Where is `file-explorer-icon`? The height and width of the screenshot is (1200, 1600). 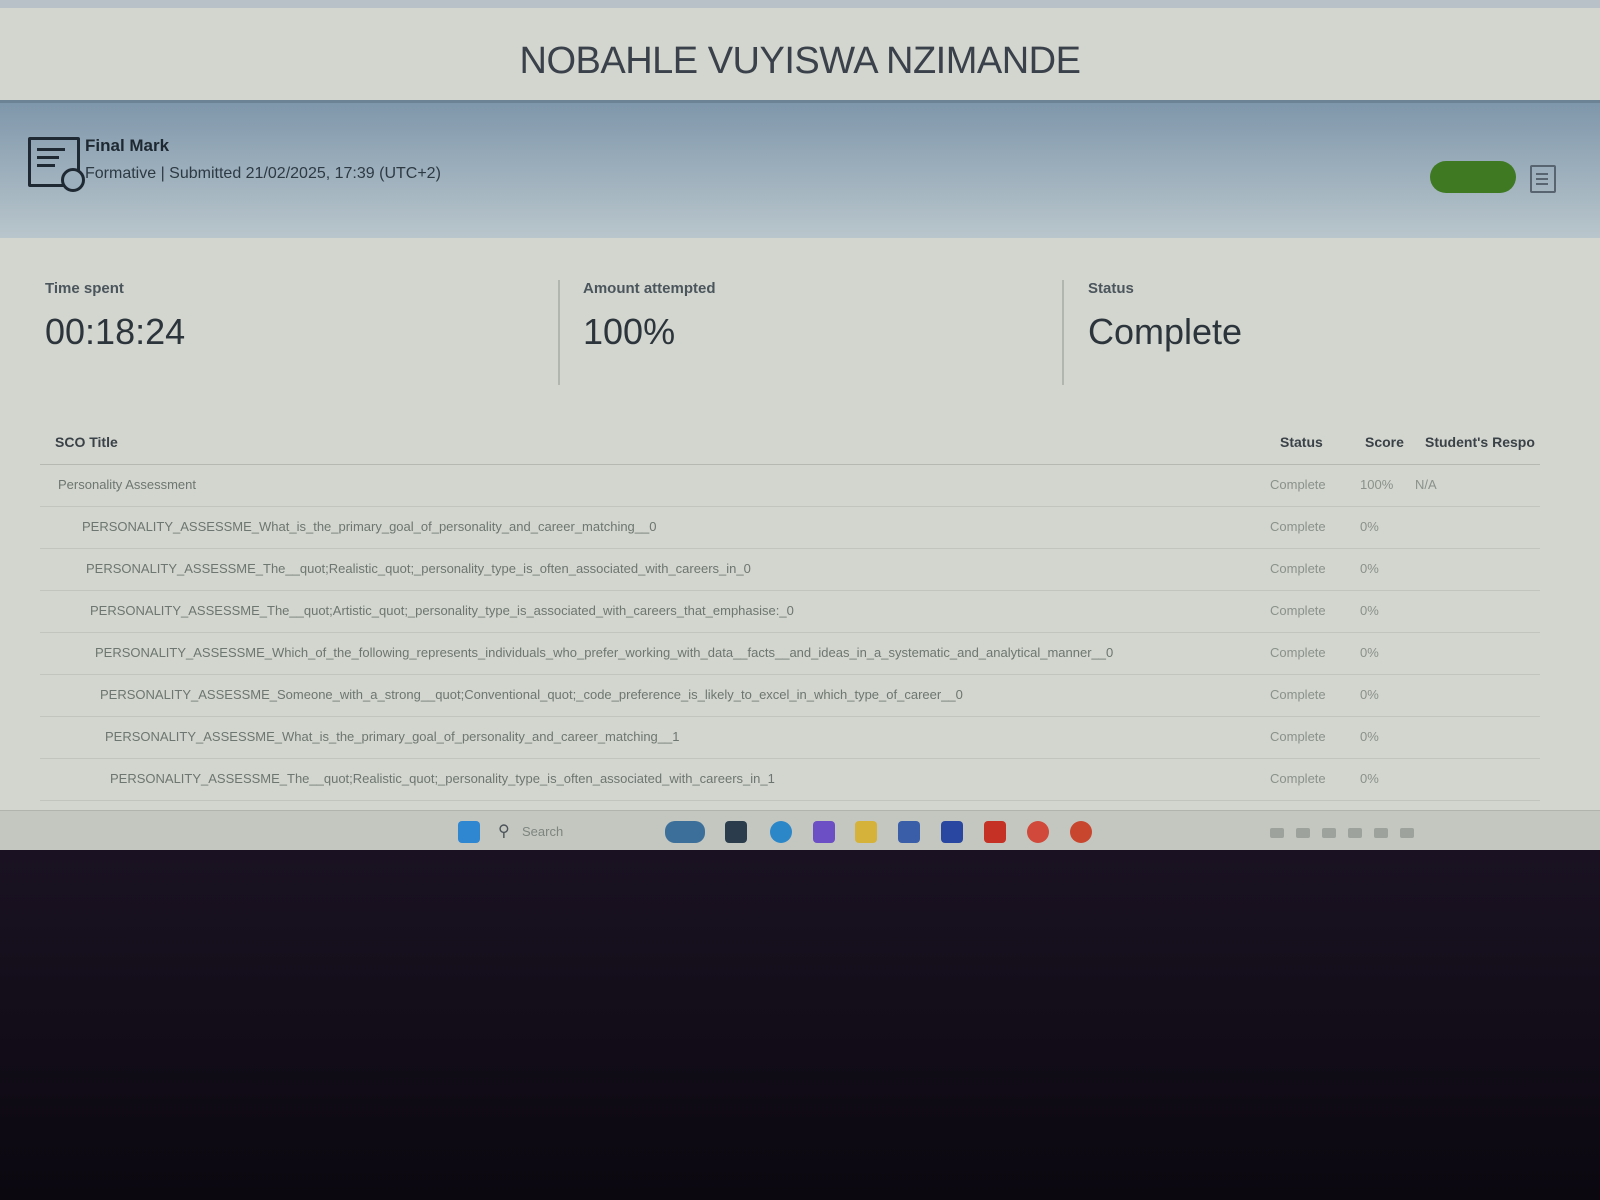
file-explorer-icon is located at coordinates (736, 832).